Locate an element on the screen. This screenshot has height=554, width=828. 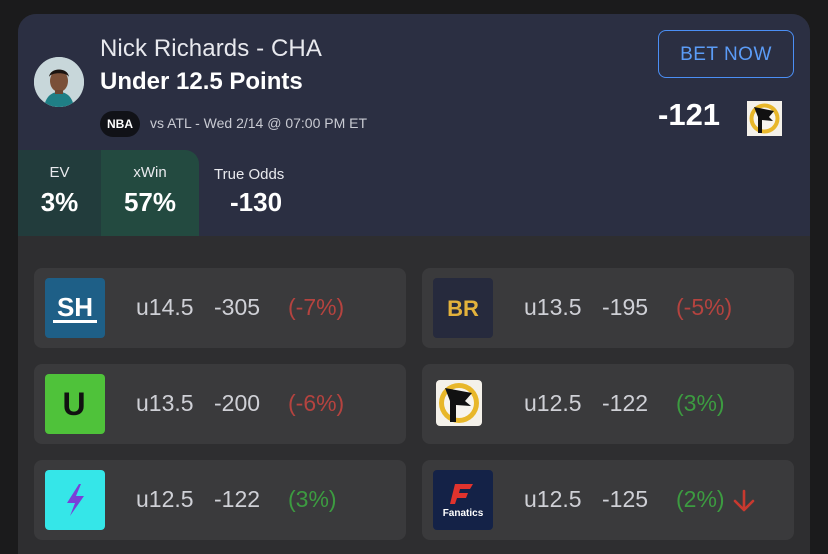
book-line: u14.5 is located at coordinates (165, 307).